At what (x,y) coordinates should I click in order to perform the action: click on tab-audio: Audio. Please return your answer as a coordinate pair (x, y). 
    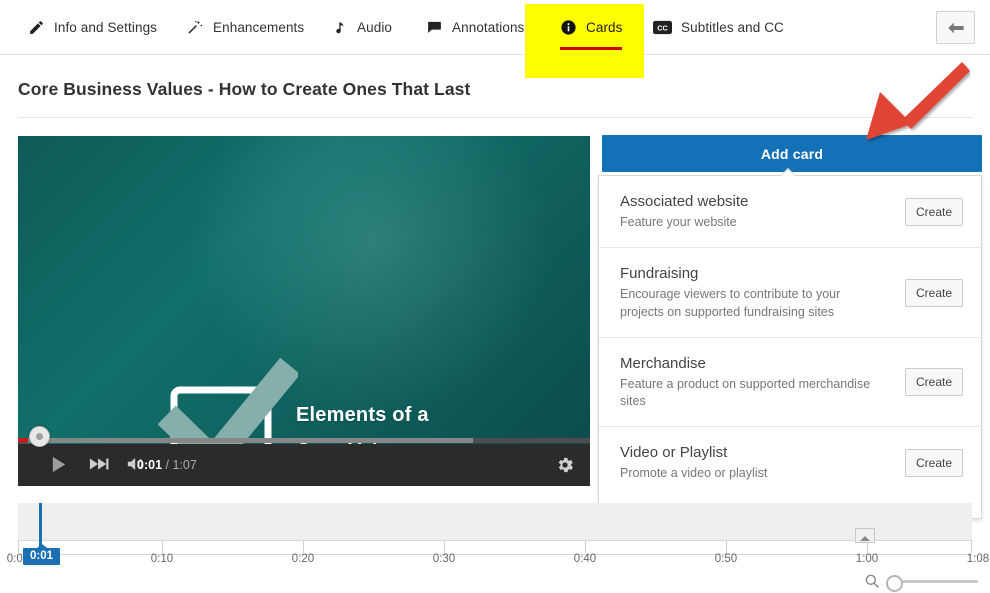
    Looking at the image, I should click on (362, 27).